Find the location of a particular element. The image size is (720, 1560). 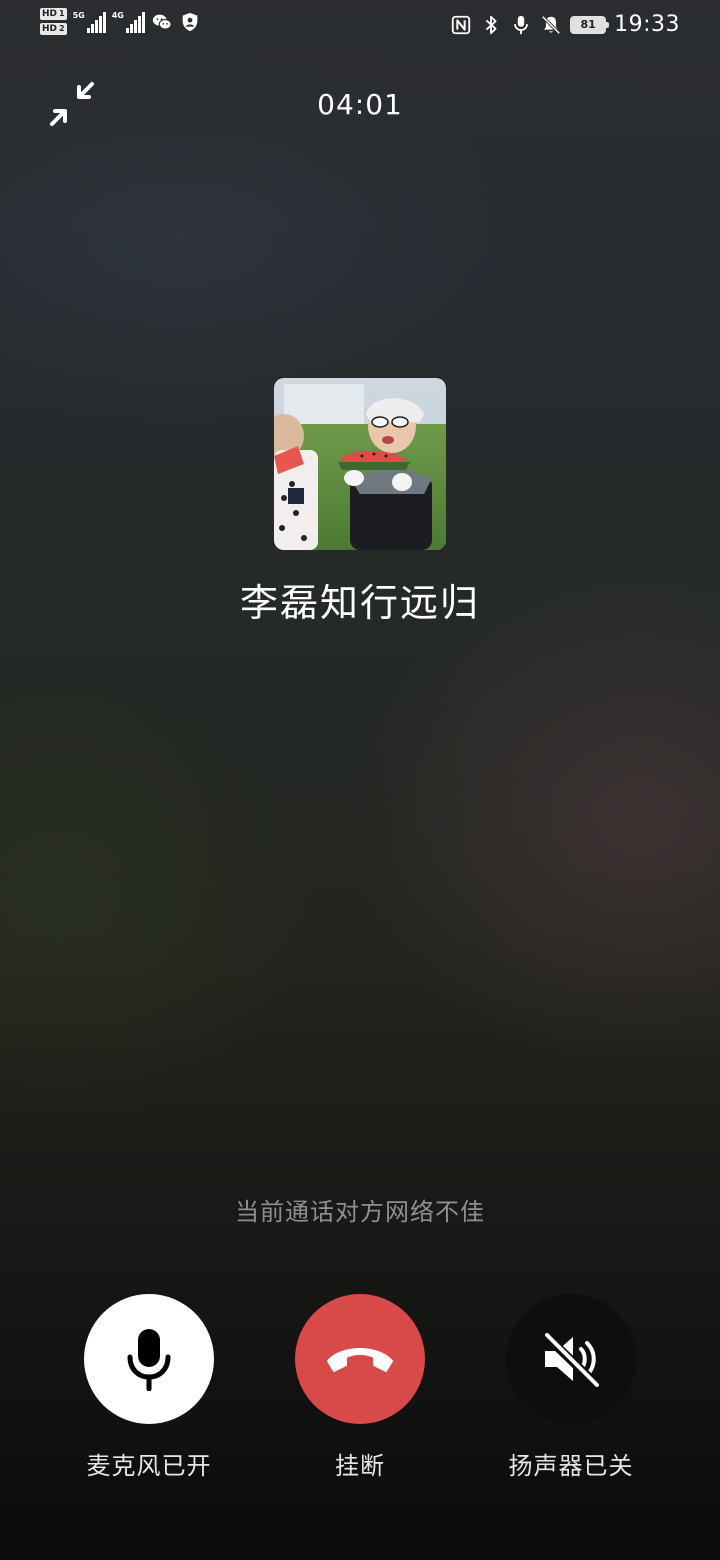

bluetooth-icon is located at coordinates (491, 24).